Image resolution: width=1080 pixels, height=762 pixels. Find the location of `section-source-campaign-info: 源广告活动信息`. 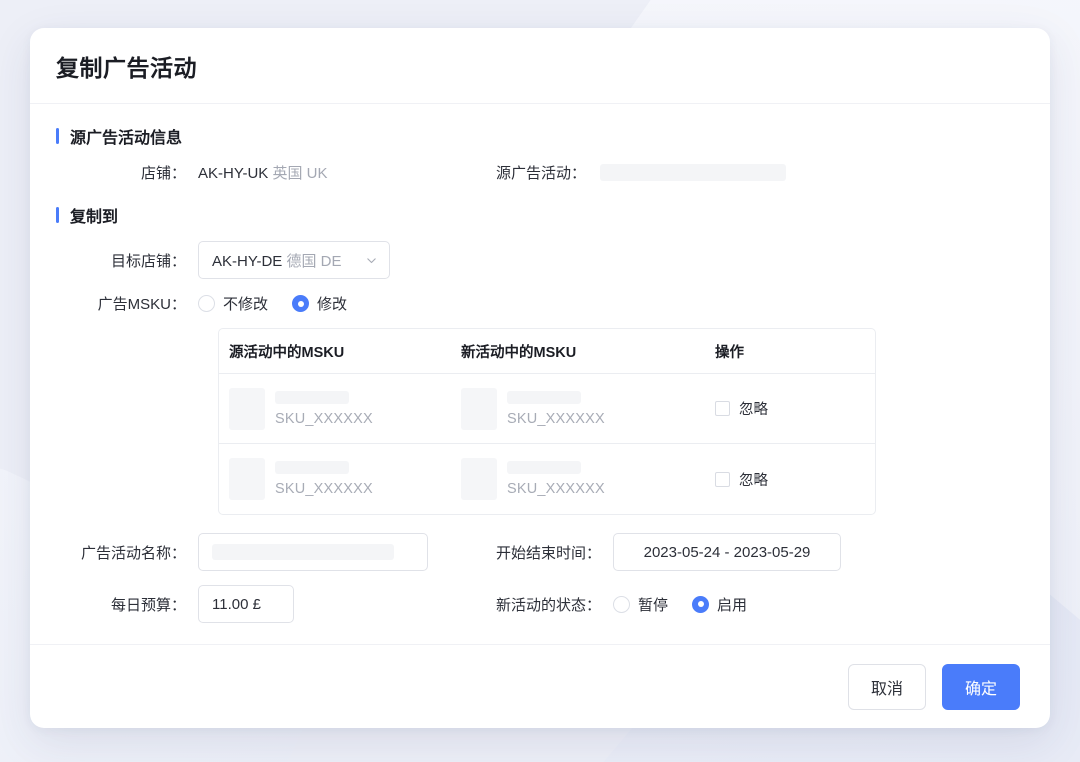

section-source-campaign-info: 源广告活动信息 is located at coordinates (540, 136).